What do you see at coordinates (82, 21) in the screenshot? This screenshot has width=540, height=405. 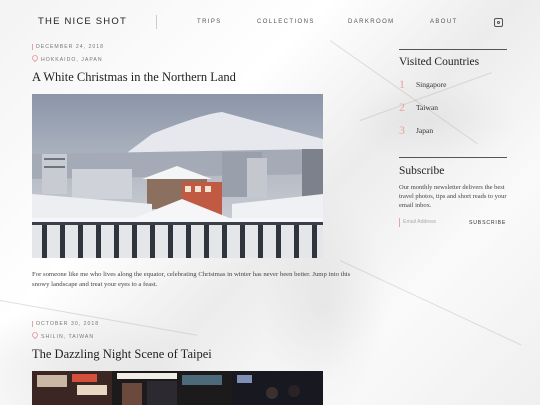 I see `site-logo: THE NICE SHOT` at bounding box center [82, 21].